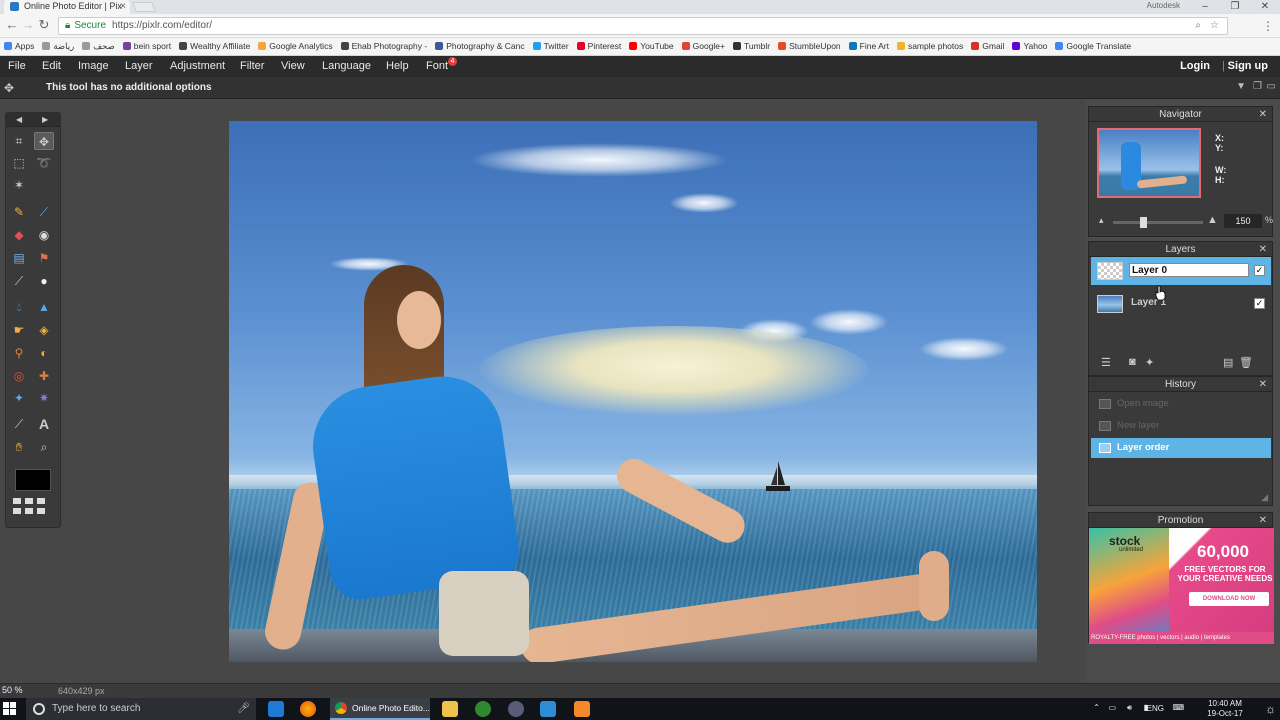 The height and width of the screenshot is (720, 1280). I want to click on signup-link: Sign up, so click(1248, 66).